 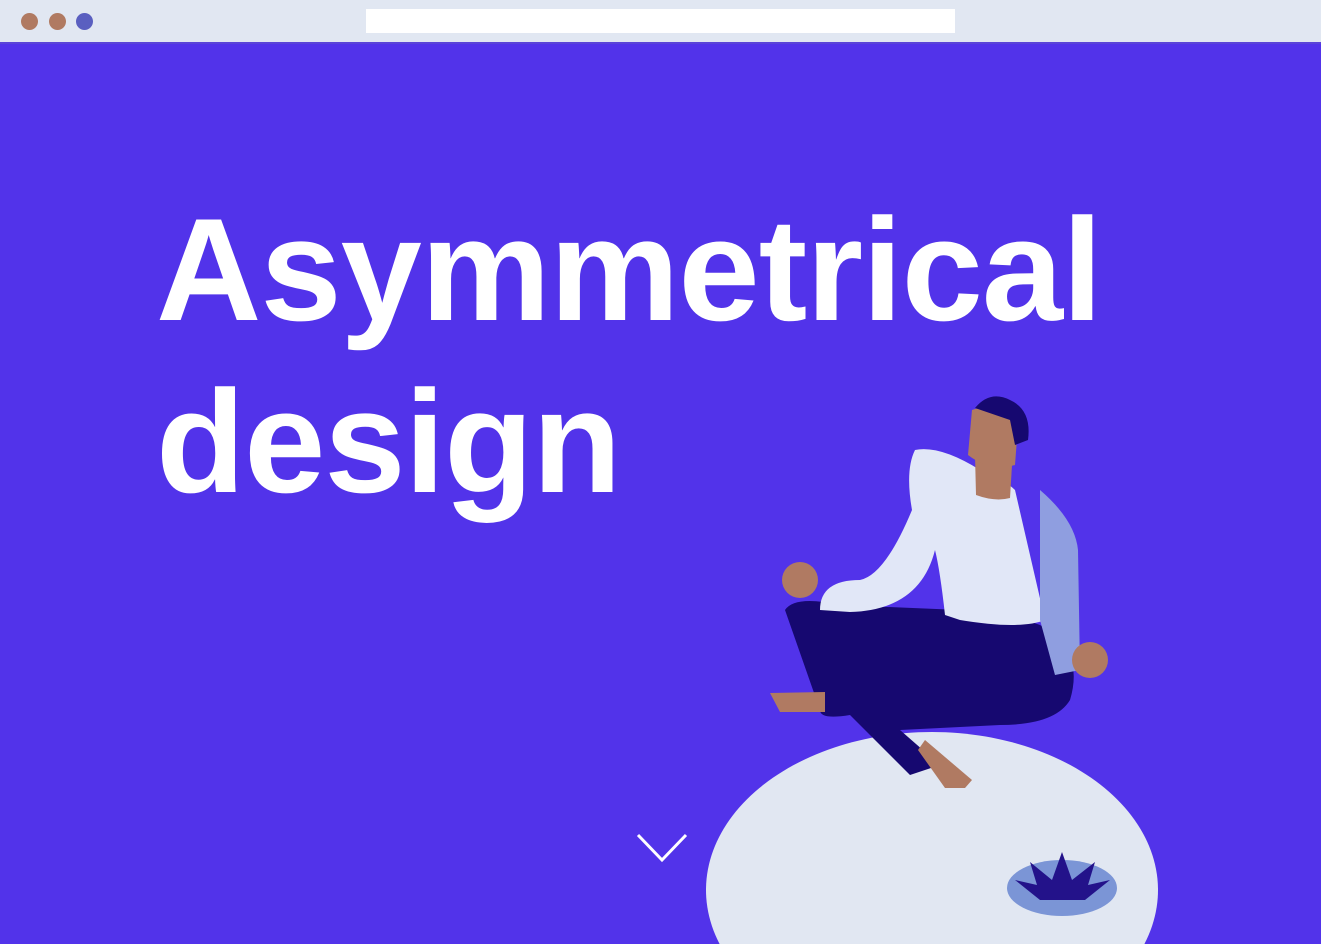 What do you see at coordinates (800, 580) in the screenshot?
I see `left-hand` at bounding box center [800, 580].